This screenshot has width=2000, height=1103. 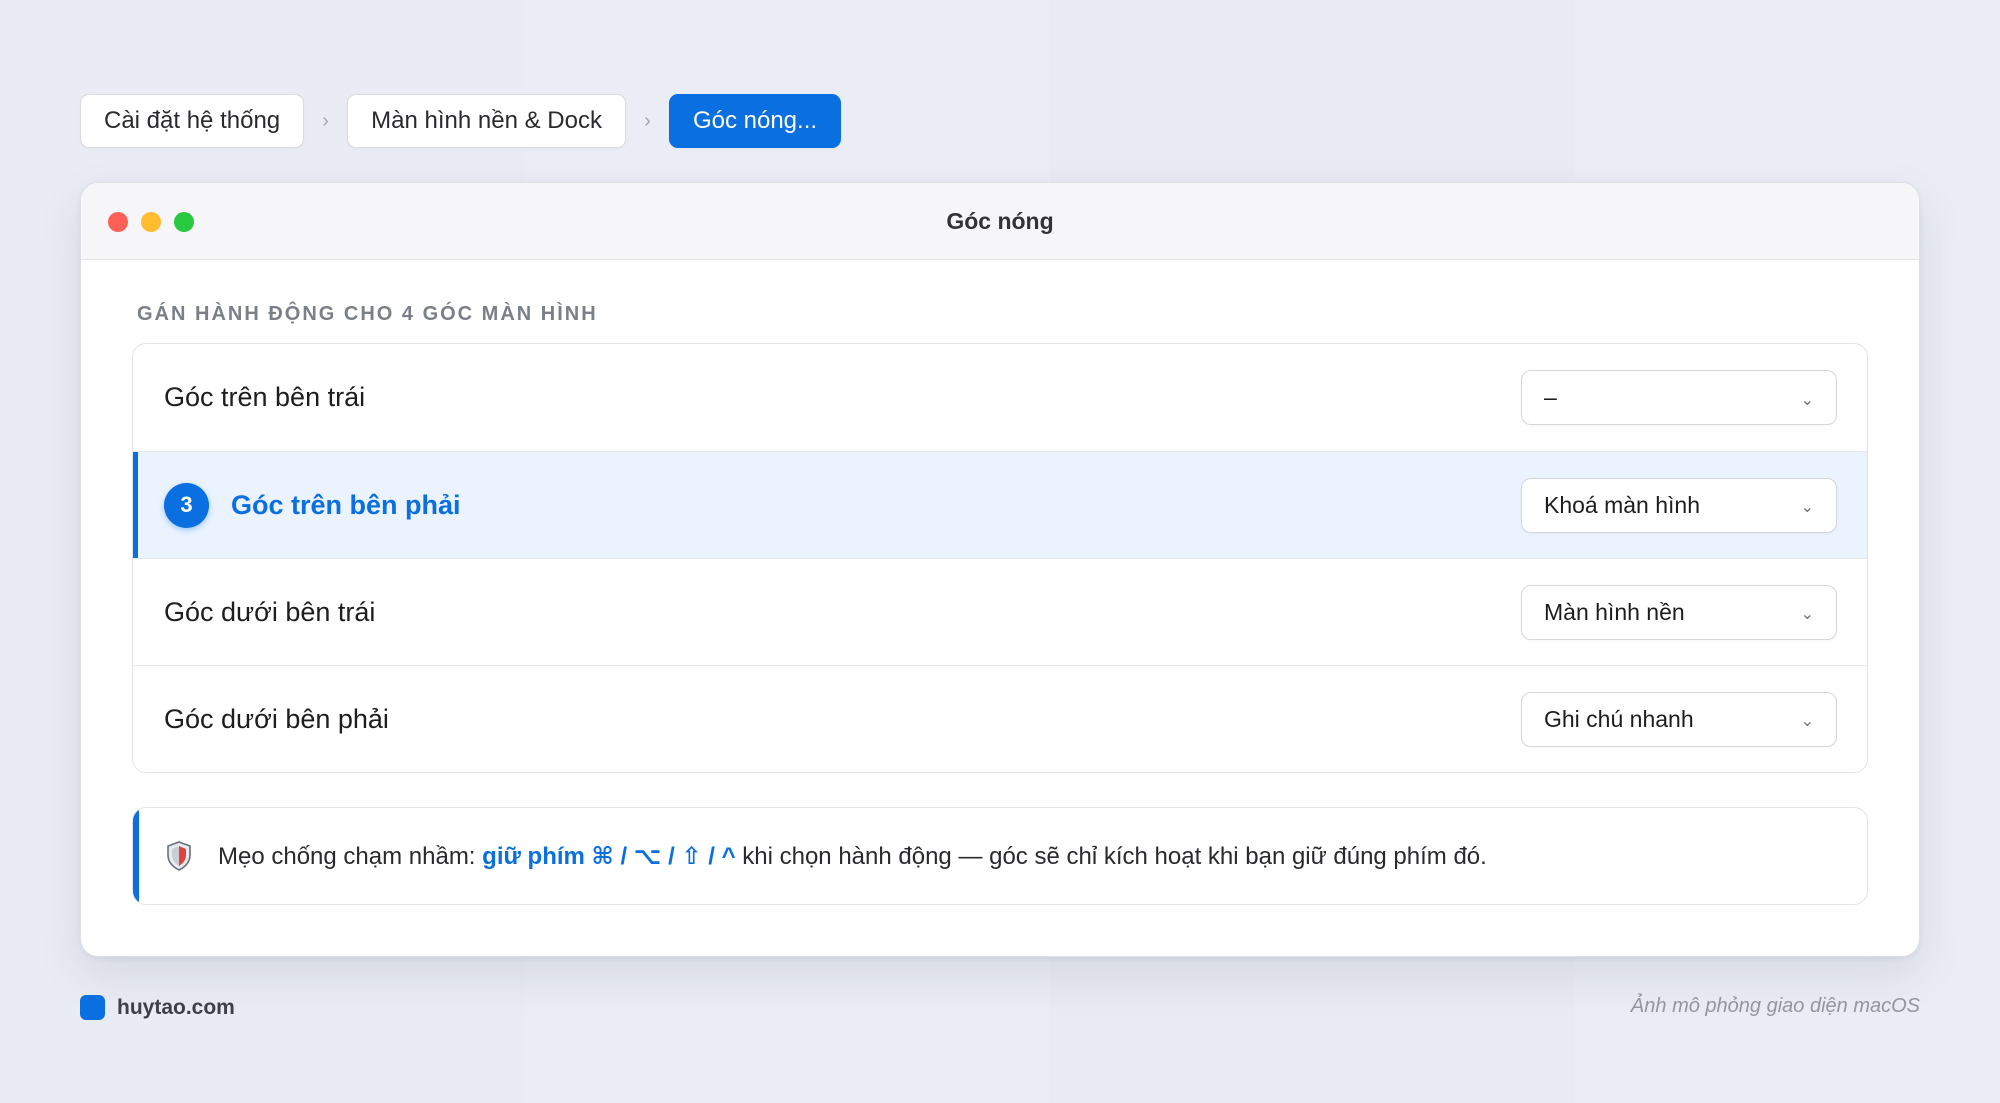 I want to click on tip-prefix: Mẹo chống chạm nhầm:, so click(x=347, y=856).